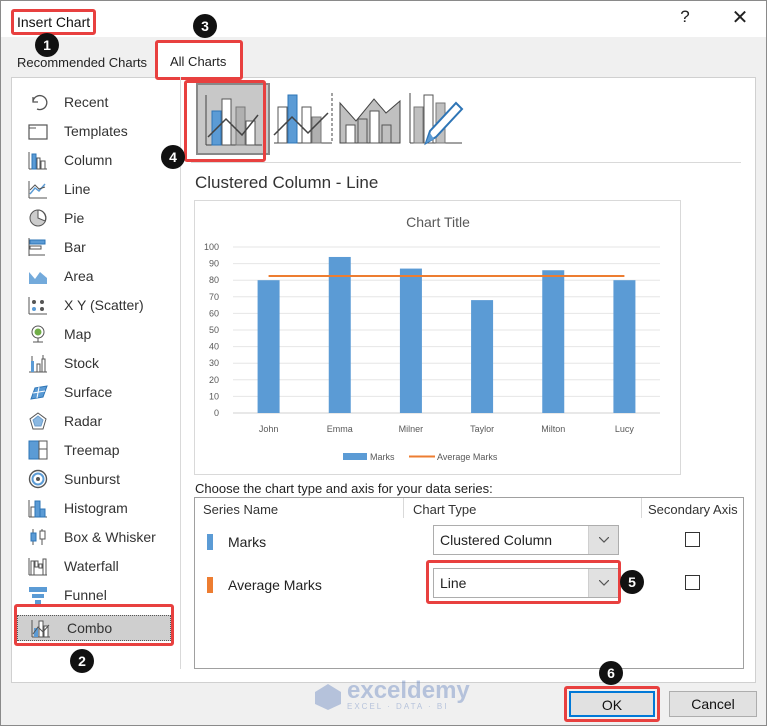 The image size is (767, 726). What do you see at coordinates (275, 585) in the screenshot?
I see `series-name: Average Marks` at bounding box center [275, 585].